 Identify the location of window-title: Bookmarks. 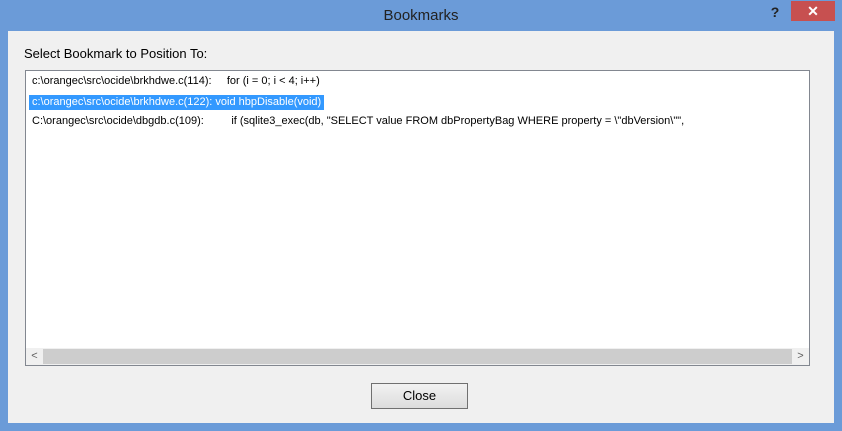
(421, 15).